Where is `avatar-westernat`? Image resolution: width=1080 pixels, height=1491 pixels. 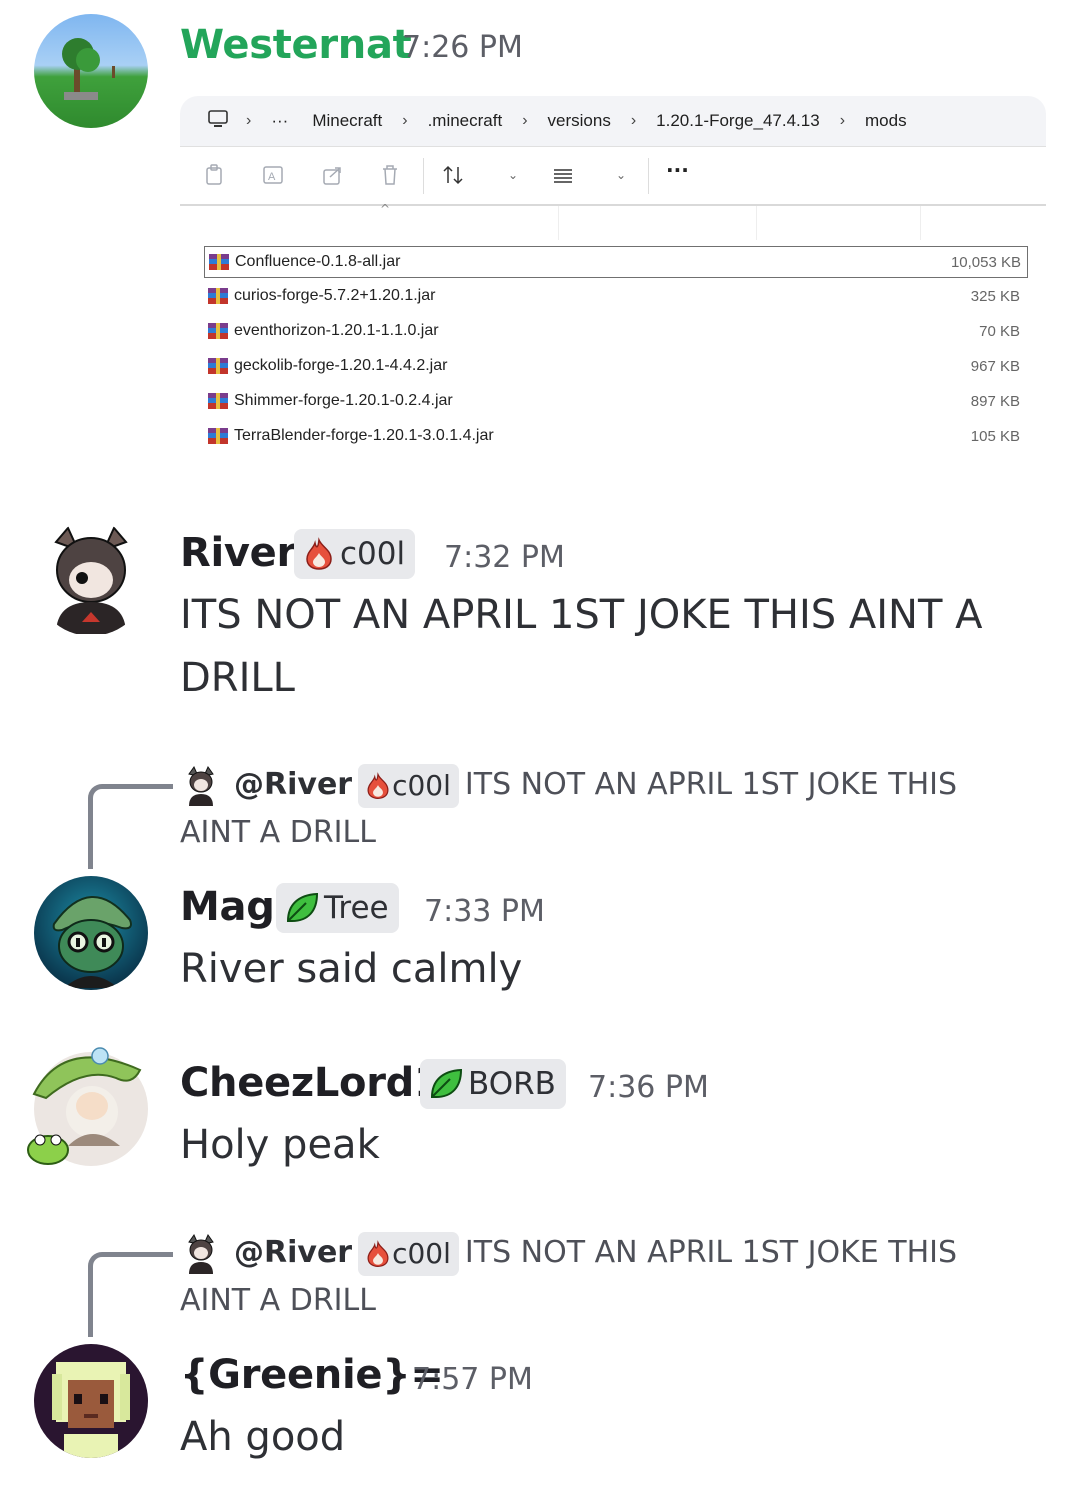
avatar-westernat is located at coordinates (91, 71).